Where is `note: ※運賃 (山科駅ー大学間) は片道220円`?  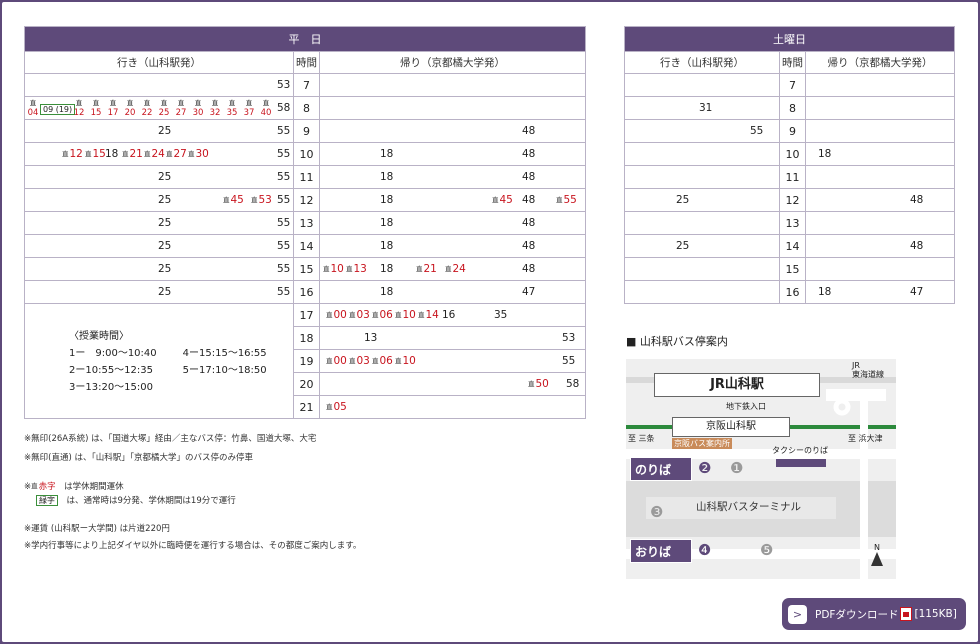 note: ※運賃 (山科駅ー大学間) は片道220円 is located at coordinates (97, 529).